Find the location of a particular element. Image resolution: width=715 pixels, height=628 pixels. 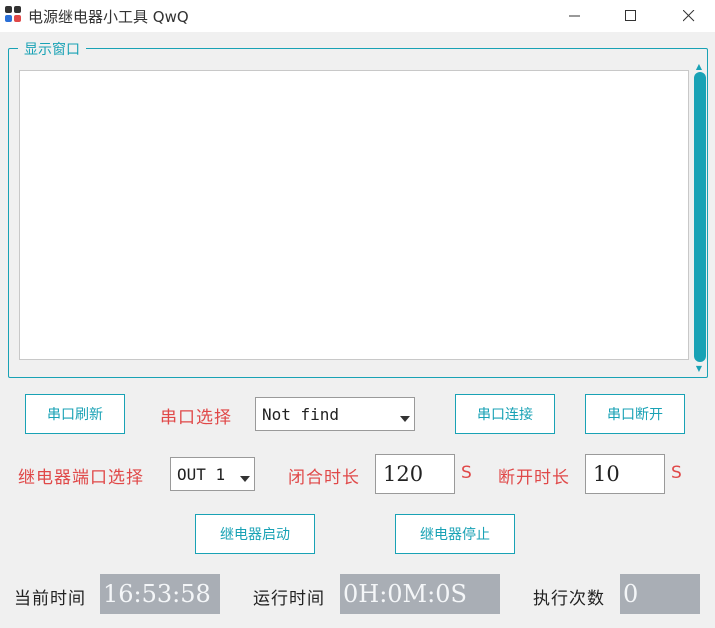

serial-port-value: Not find is located at coordinates (301, 414).